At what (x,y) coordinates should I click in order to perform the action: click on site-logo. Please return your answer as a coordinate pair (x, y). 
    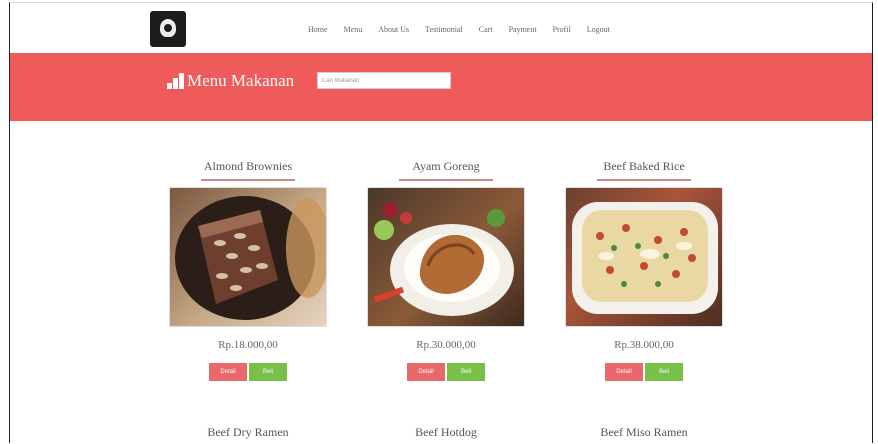
    Looking at the image, I should click on (168, 29).